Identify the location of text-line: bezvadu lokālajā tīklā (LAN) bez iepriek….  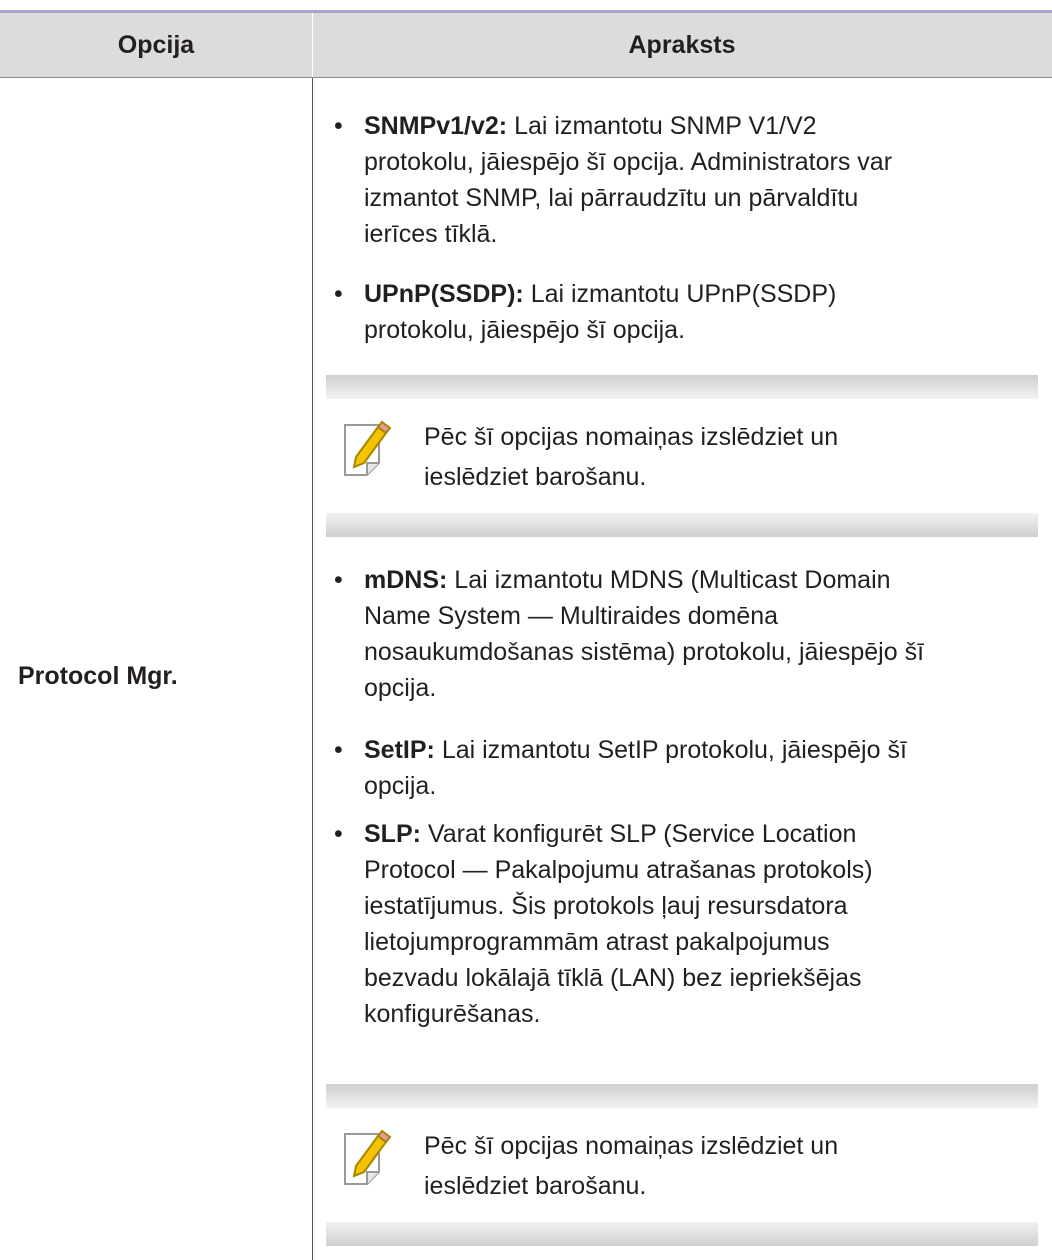
(613, 978).